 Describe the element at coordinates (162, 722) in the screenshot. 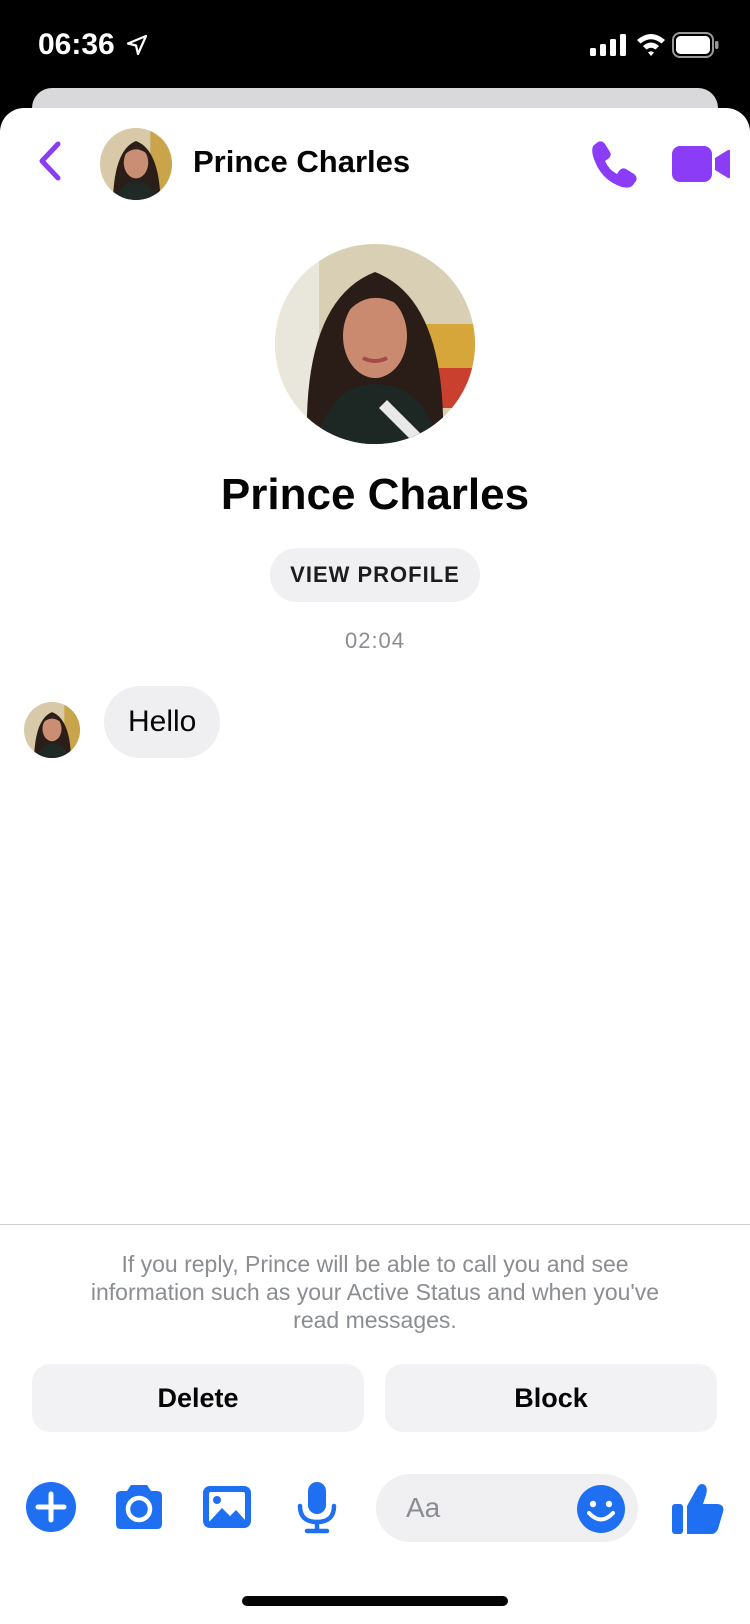

I see `message-bubble: Hello` at that location.